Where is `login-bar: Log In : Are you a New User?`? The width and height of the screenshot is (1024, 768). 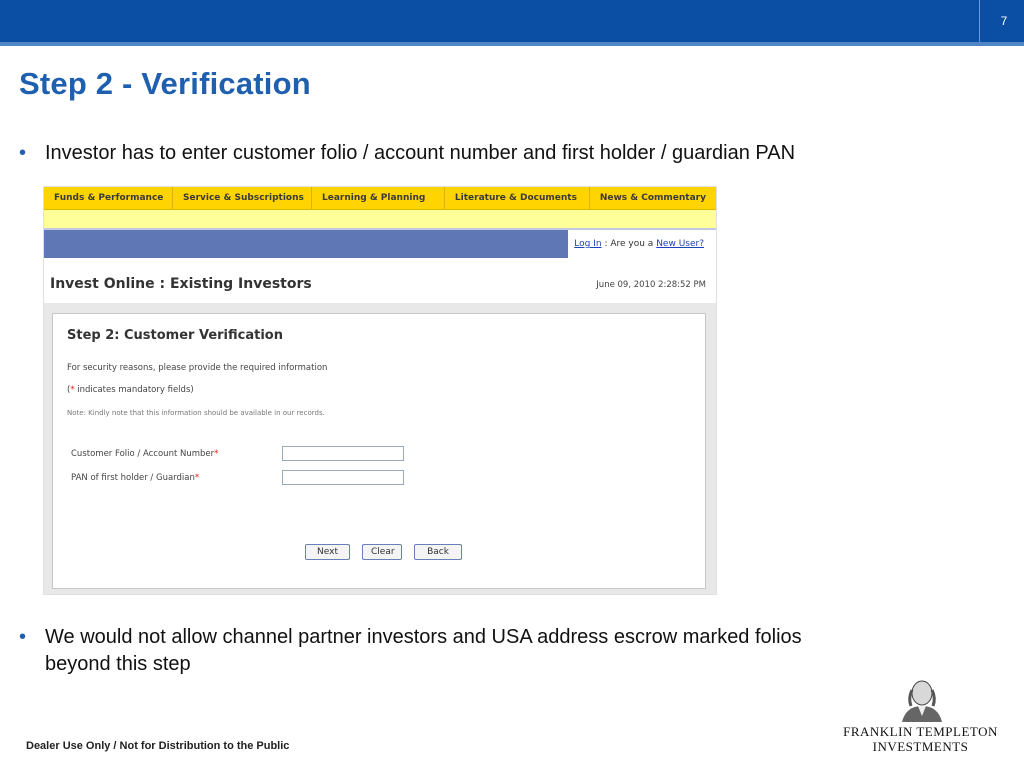
login-bar: Log In : Are you a New User? is located at coordinates (380, 243).